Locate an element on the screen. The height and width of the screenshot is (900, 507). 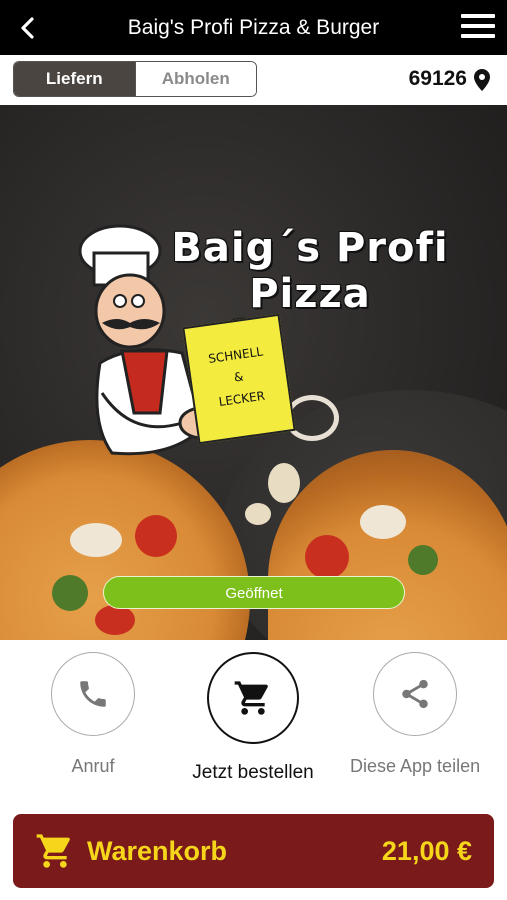
open-status-badge: Geöffnet is located at coordinates (254, 592).